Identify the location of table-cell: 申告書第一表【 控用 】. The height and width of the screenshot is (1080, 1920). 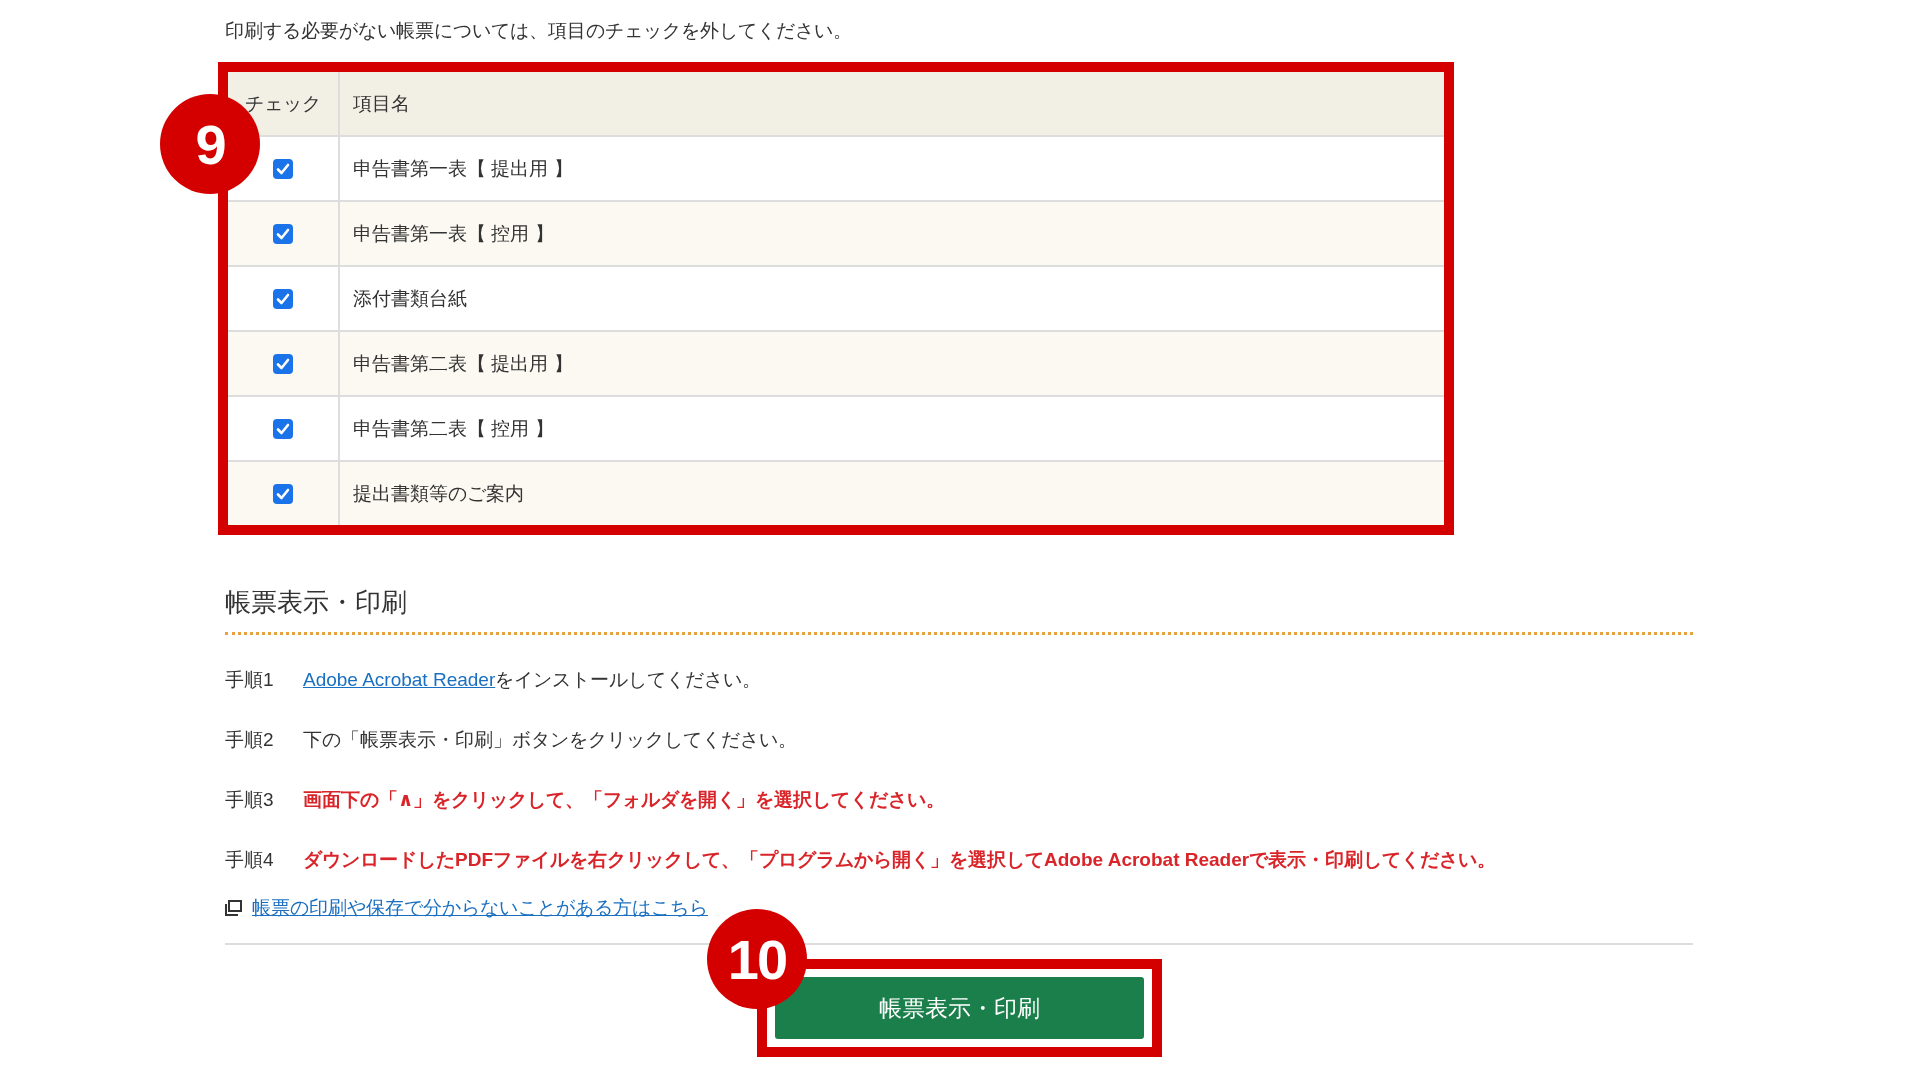
(891, 233).